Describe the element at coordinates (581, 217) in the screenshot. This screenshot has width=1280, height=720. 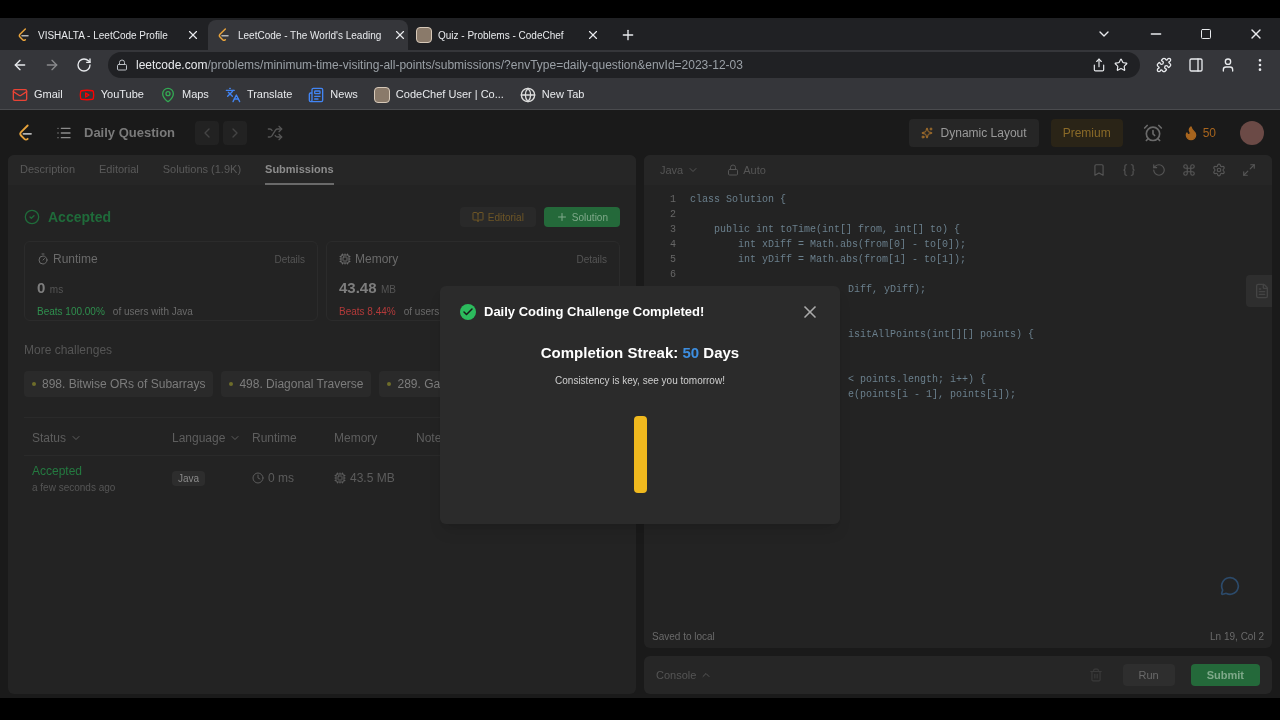
I see `solution-button: Solution` at that location.